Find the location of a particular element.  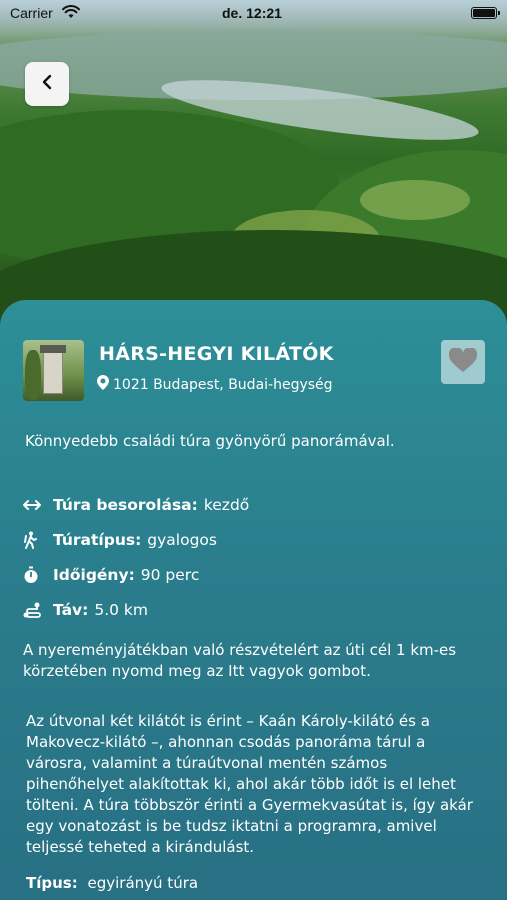

fact-tour-type: Túratípus: gyalogos is located at coordinates (136, 539).